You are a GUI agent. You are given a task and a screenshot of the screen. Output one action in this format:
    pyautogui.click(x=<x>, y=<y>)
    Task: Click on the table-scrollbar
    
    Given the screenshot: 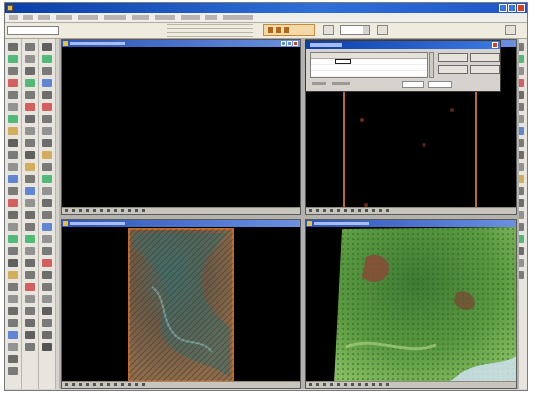 What is the action you would take?
    pyautogui.click(x=431, y=65)
    